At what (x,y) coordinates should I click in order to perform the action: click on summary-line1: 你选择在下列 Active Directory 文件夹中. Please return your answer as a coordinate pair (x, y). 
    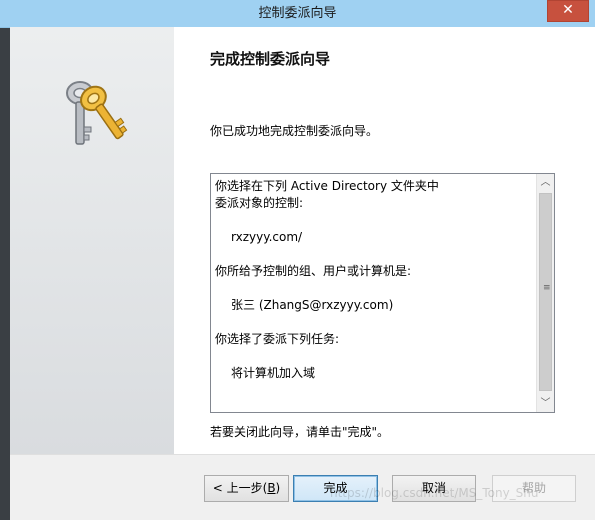
    Looking at the image, I should click on (327, 186).